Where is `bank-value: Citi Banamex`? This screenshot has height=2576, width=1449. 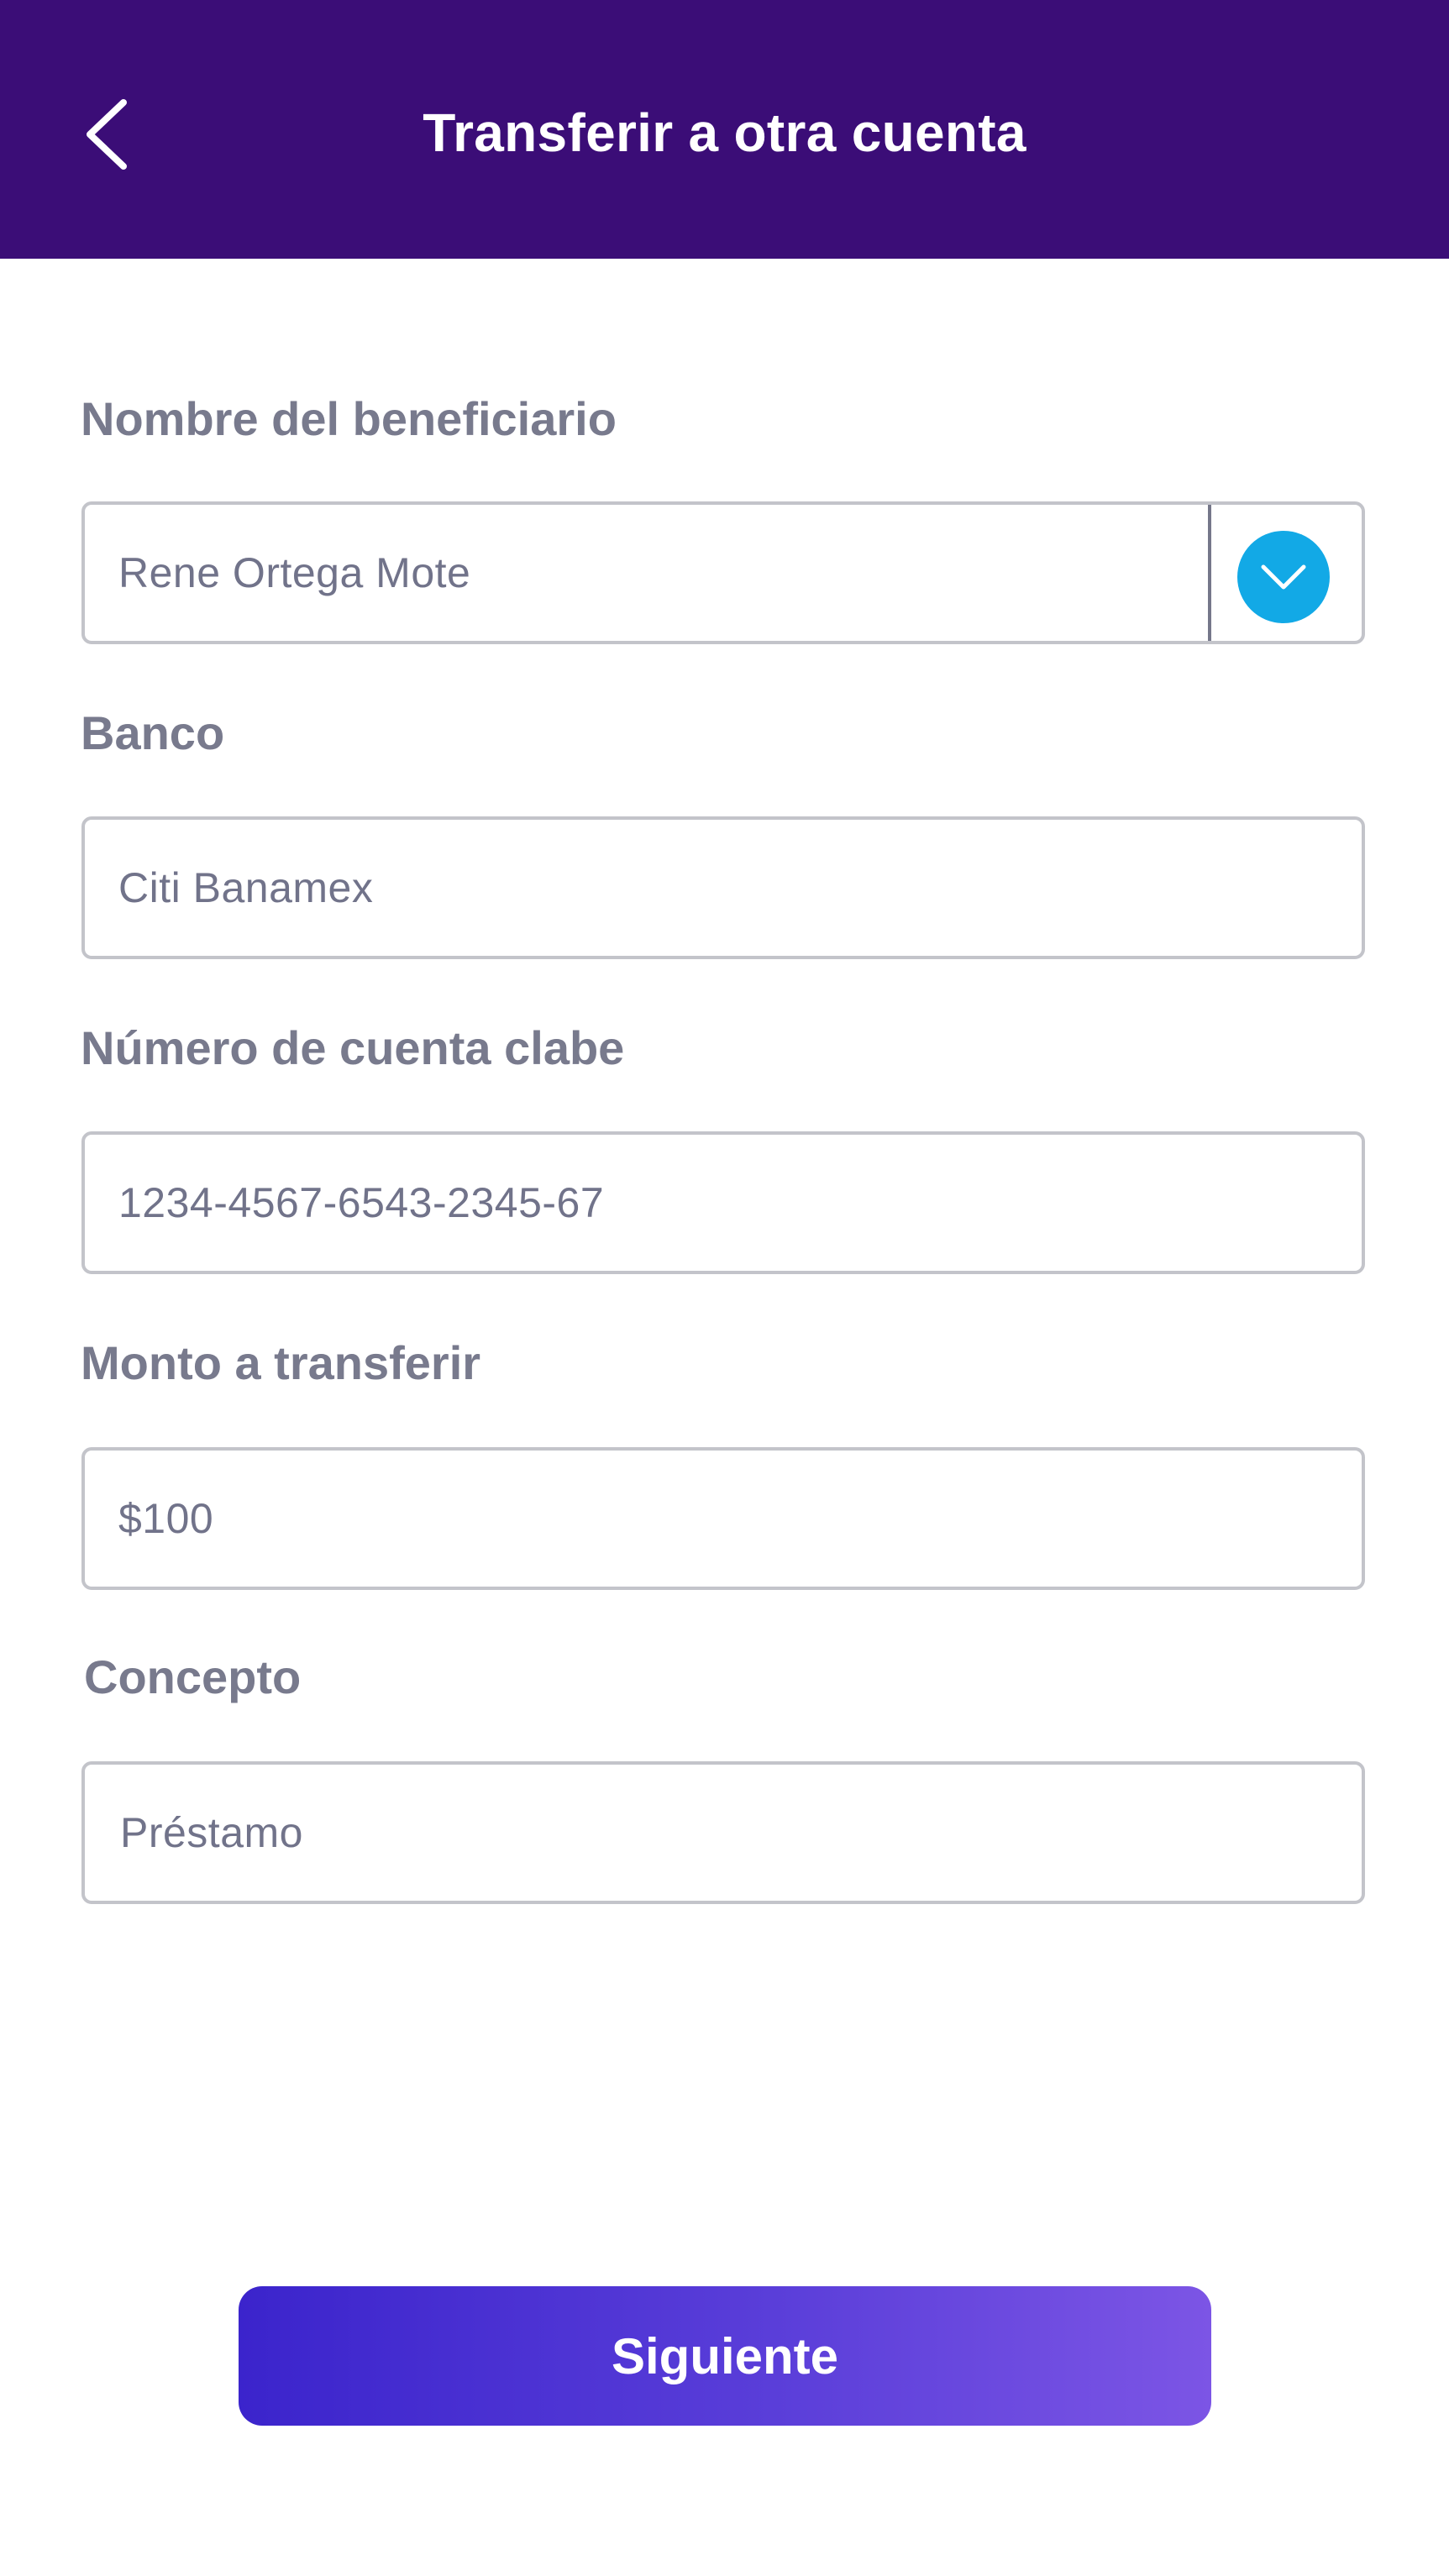 bank-value: Citi Banamex is located at coordinates (246, 887).